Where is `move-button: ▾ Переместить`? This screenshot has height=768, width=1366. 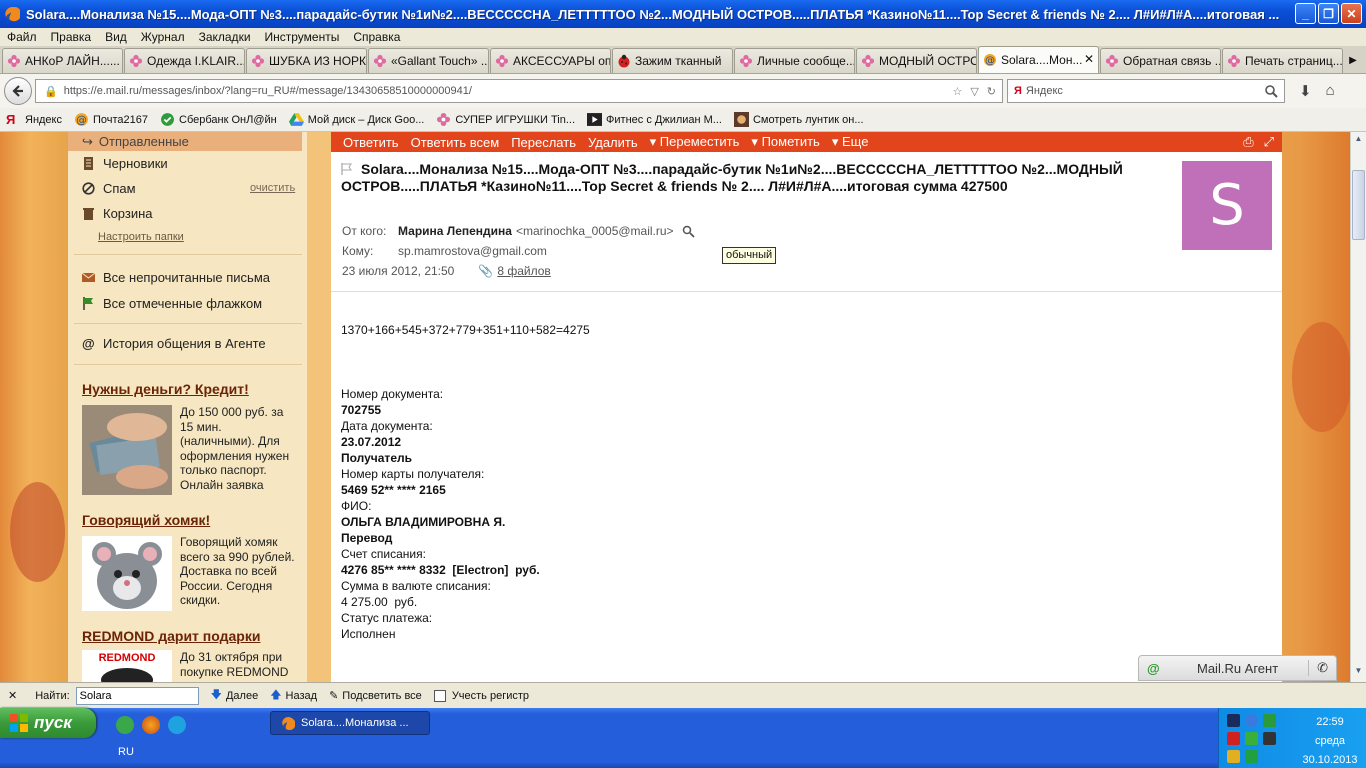
move-button: ▾ Переместить is located at coordinates (695, 142).